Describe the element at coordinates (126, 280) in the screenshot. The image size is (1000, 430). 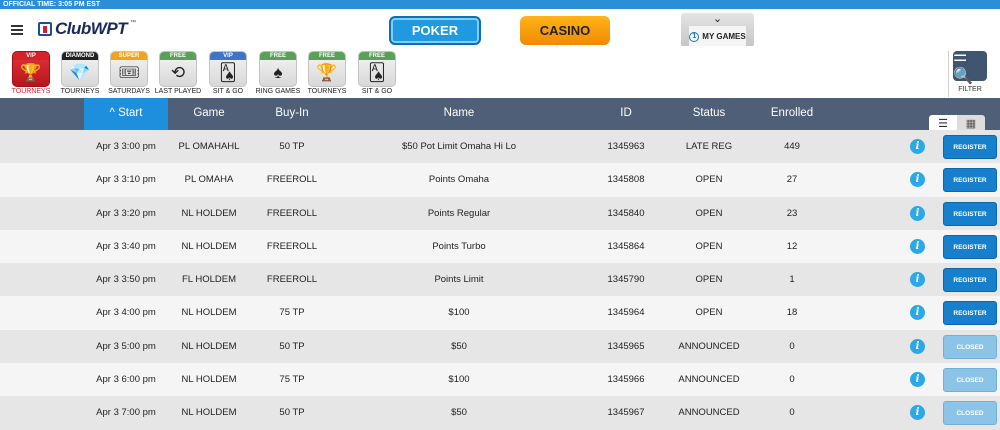
I see `cell-start: Apr 3 3:50 pm` at that location.